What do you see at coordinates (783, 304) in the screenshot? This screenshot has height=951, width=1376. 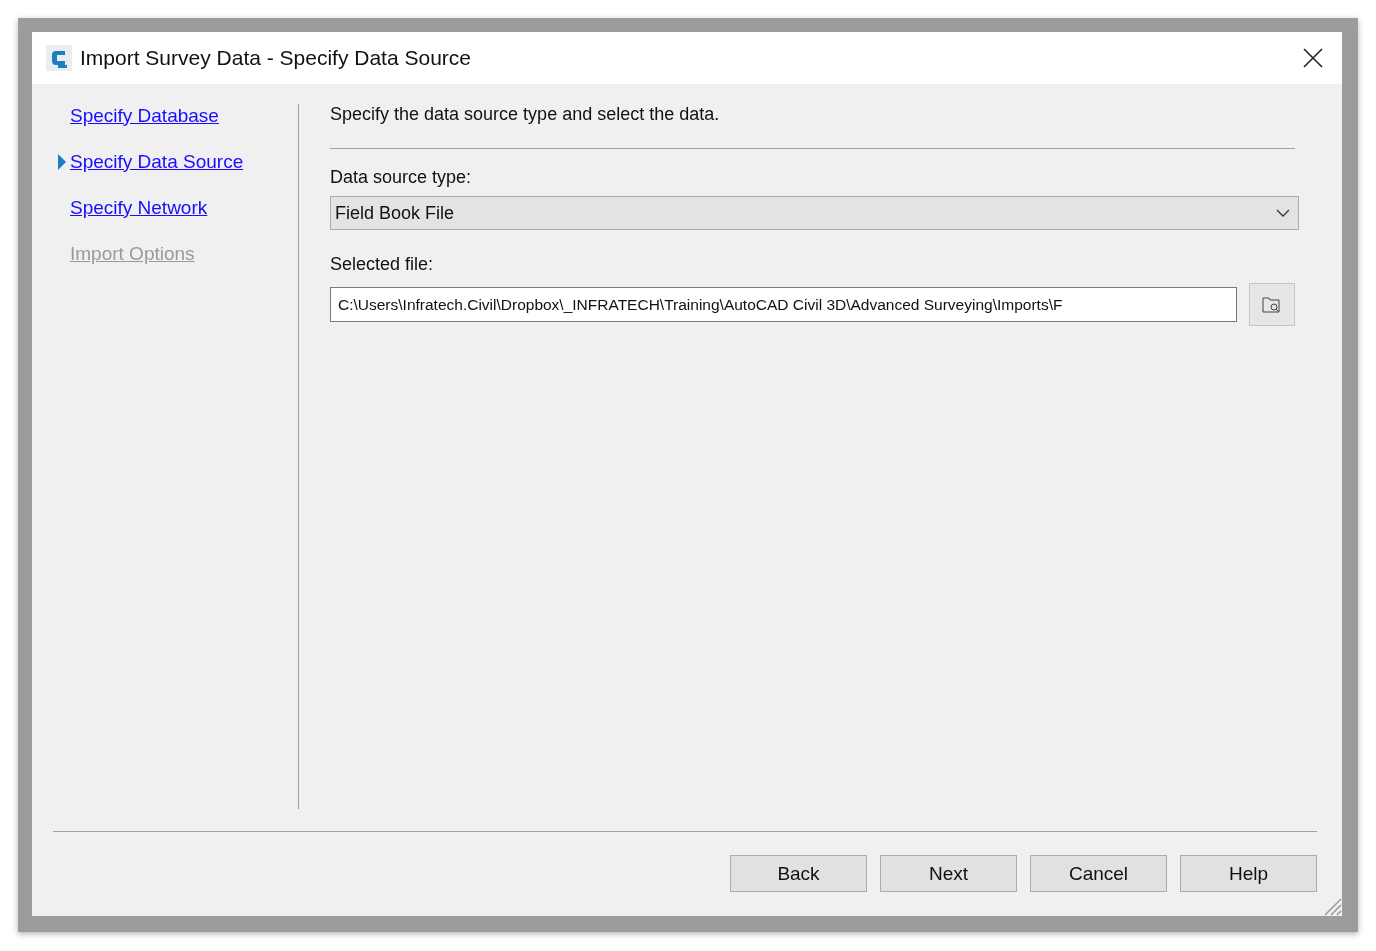 I see `file-path-field: C:\Users\Infratech.Civil\Dropbox\_INFRATECH\Training\AutoCAD Civil 3D\Advanced Surveying\Imports\F` at bounding box center [783, 304].